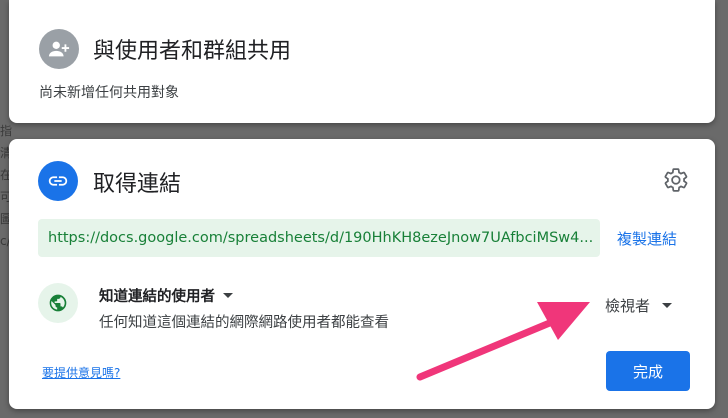 Image resolution: width=728 pixels, height=418 pixels. What do you see at coordinates (192, 51) in the screenshot?
I see `share-title: 與使用者和群組共用` at bounding box center [192, 51].